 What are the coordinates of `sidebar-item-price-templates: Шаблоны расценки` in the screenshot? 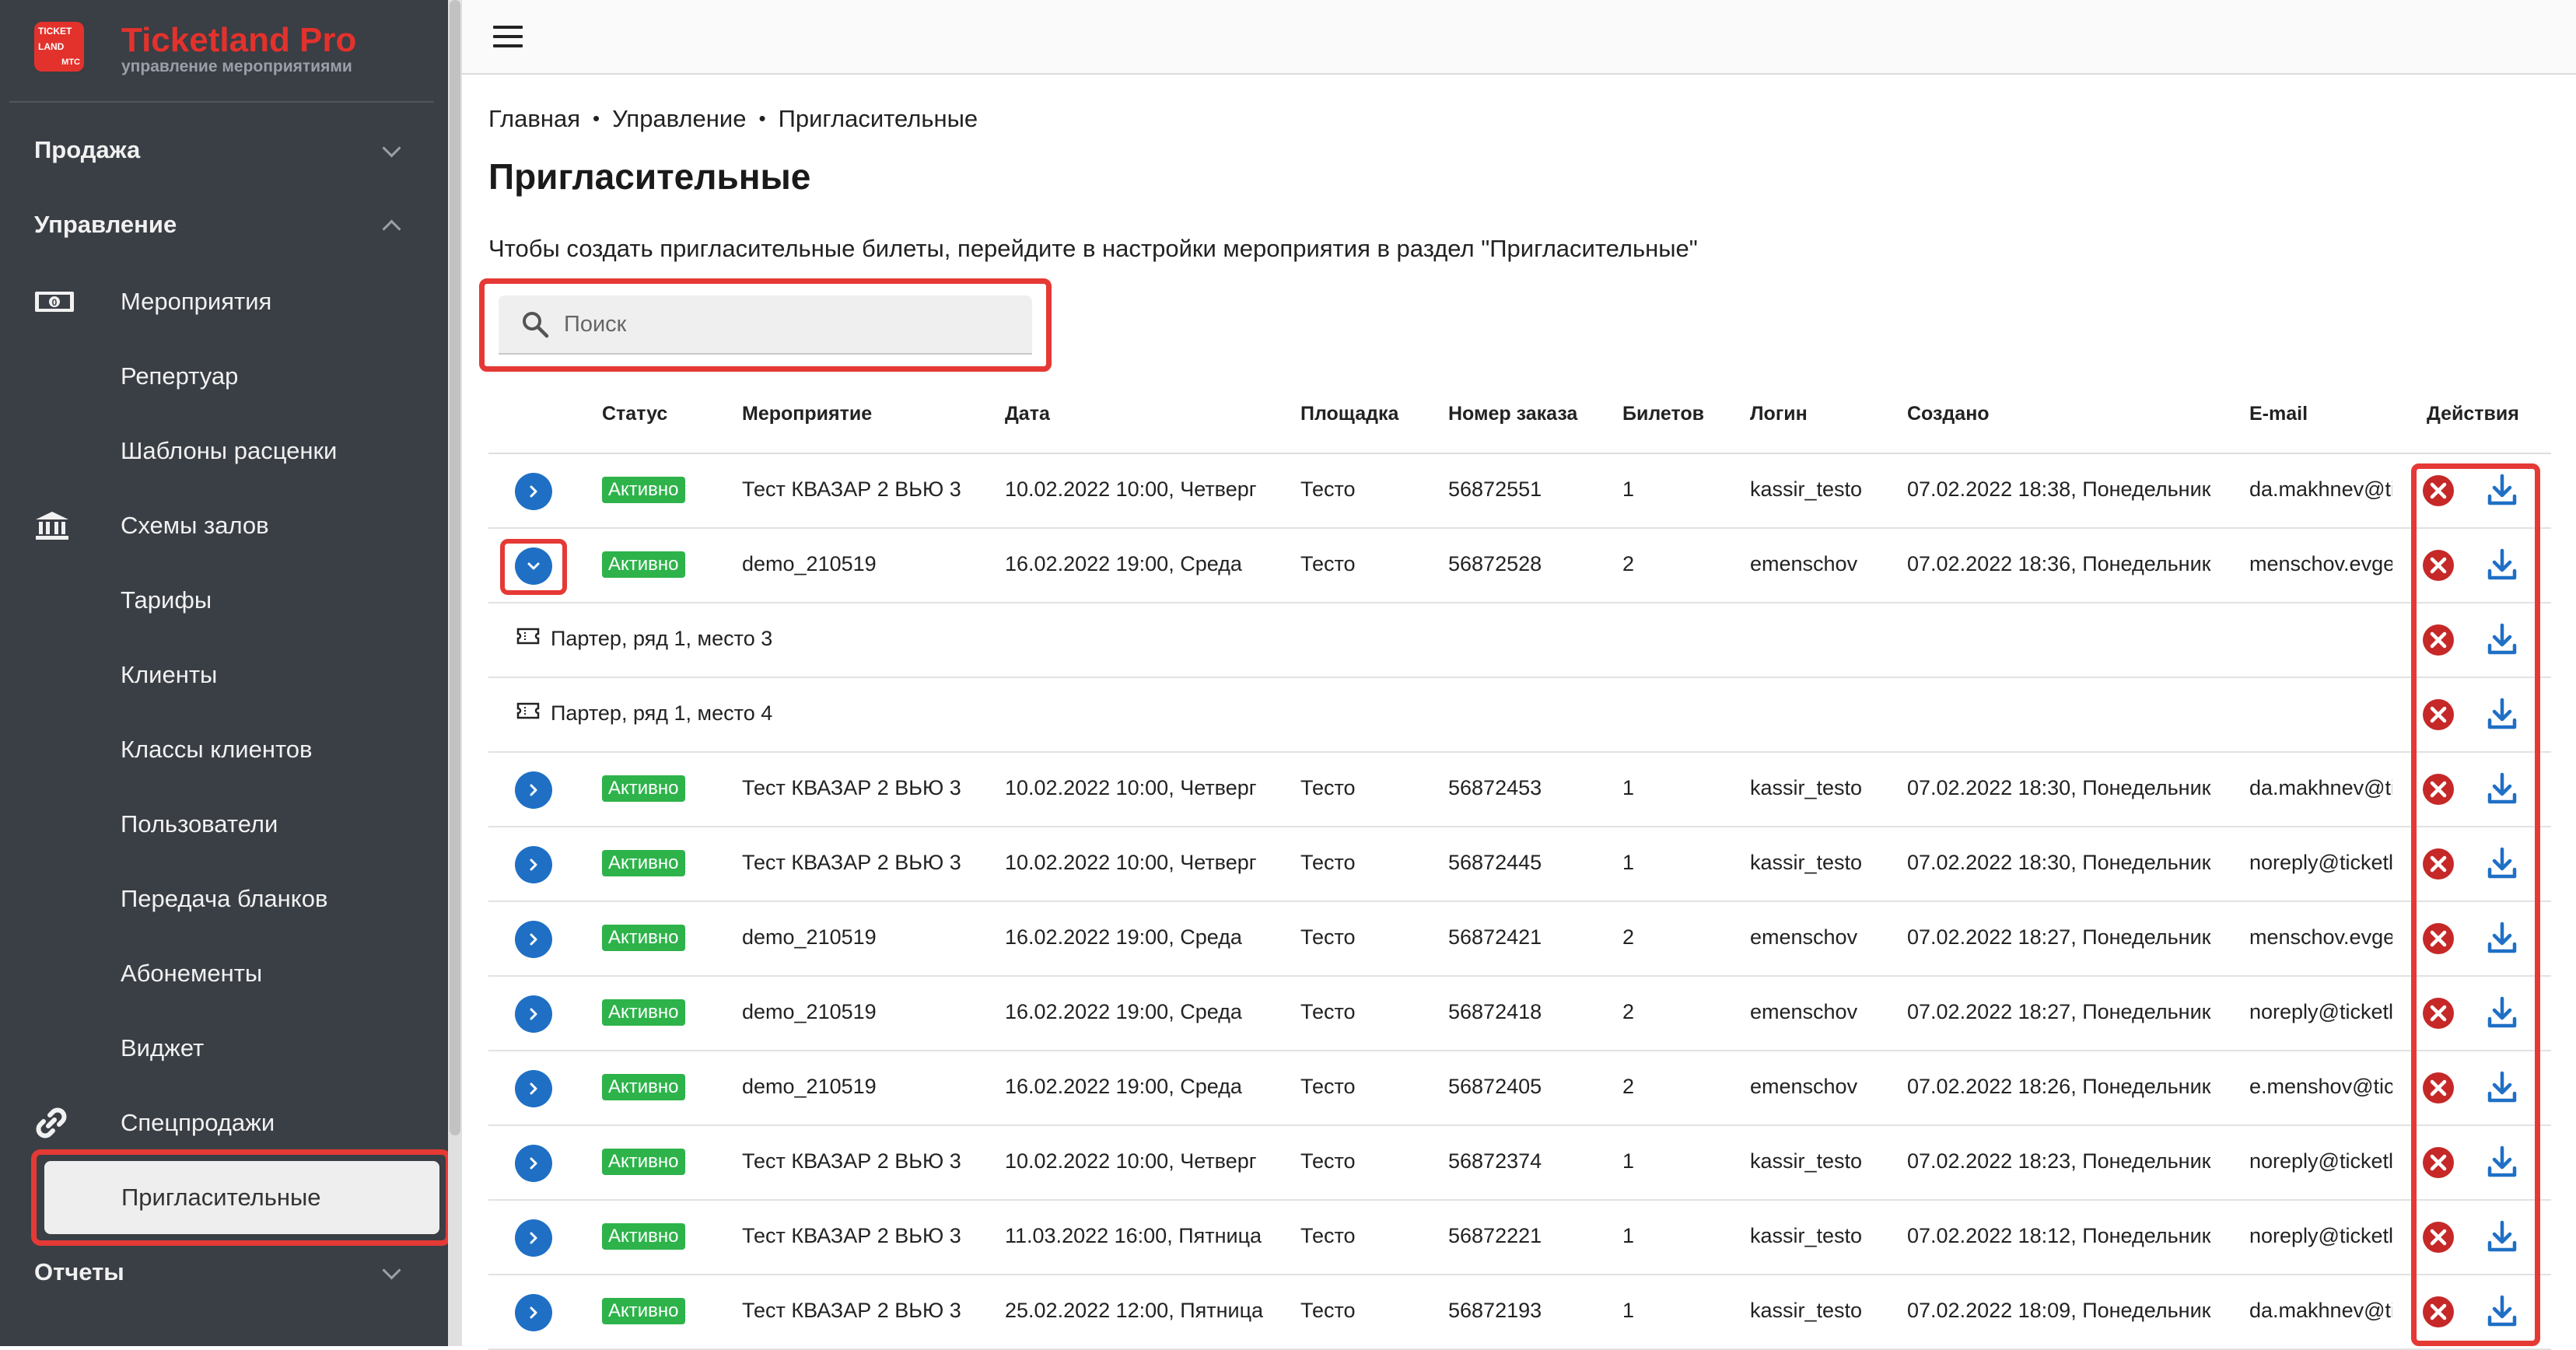 It's located at (237, 451).